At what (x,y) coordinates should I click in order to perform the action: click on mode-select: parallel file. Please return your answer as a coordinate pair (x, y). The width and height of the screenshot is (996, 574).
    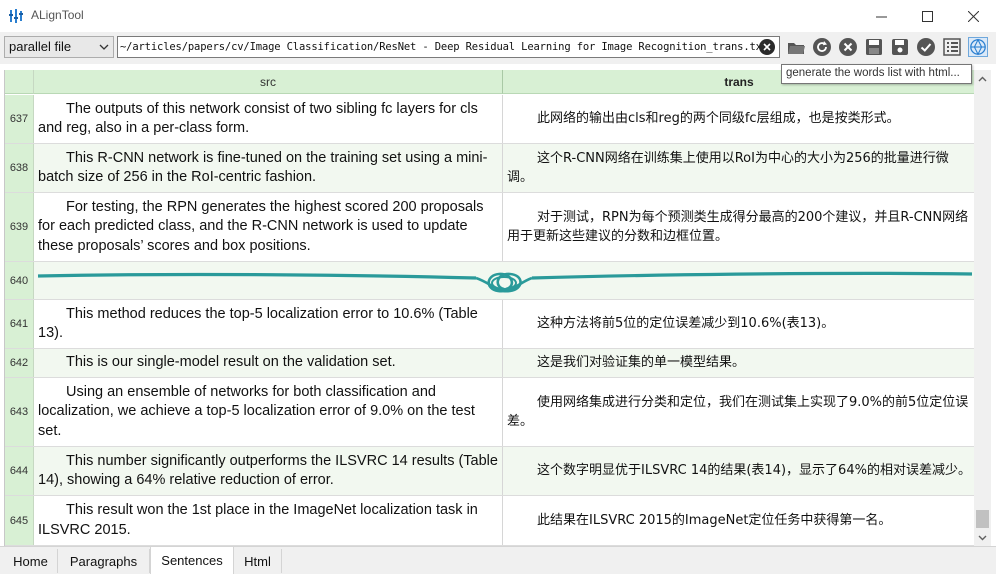
    Looking at the image, I should click on (59, 47).